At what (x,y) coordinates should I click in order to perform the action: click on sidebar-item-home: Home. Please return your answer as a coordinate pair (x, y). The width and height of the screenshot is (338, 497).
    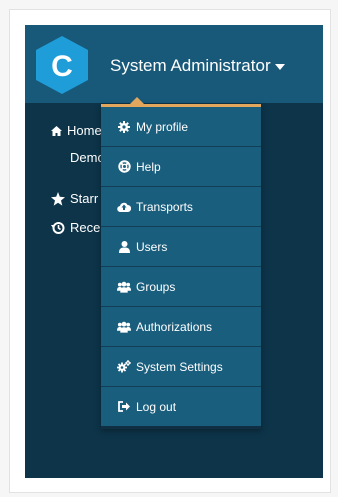
    Looking at the image, I should click on (76, 130).